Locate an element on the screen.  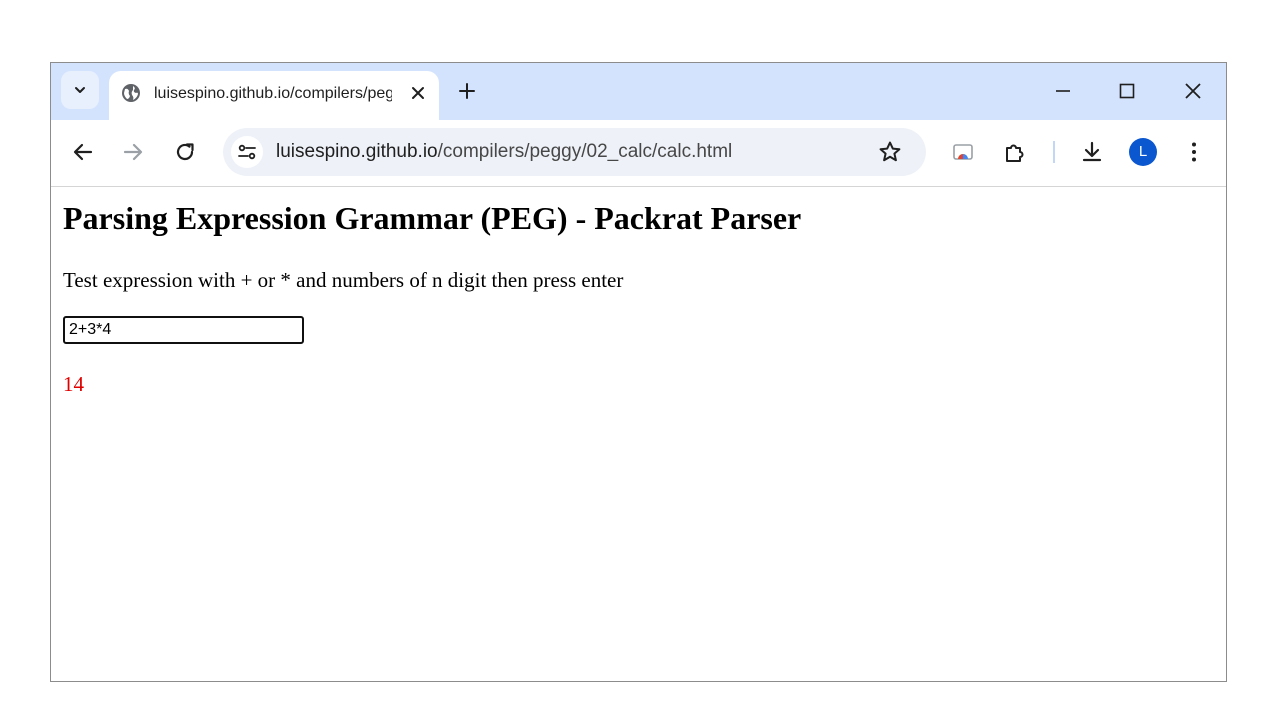
cast-icon is located at coordinates (963, 152).